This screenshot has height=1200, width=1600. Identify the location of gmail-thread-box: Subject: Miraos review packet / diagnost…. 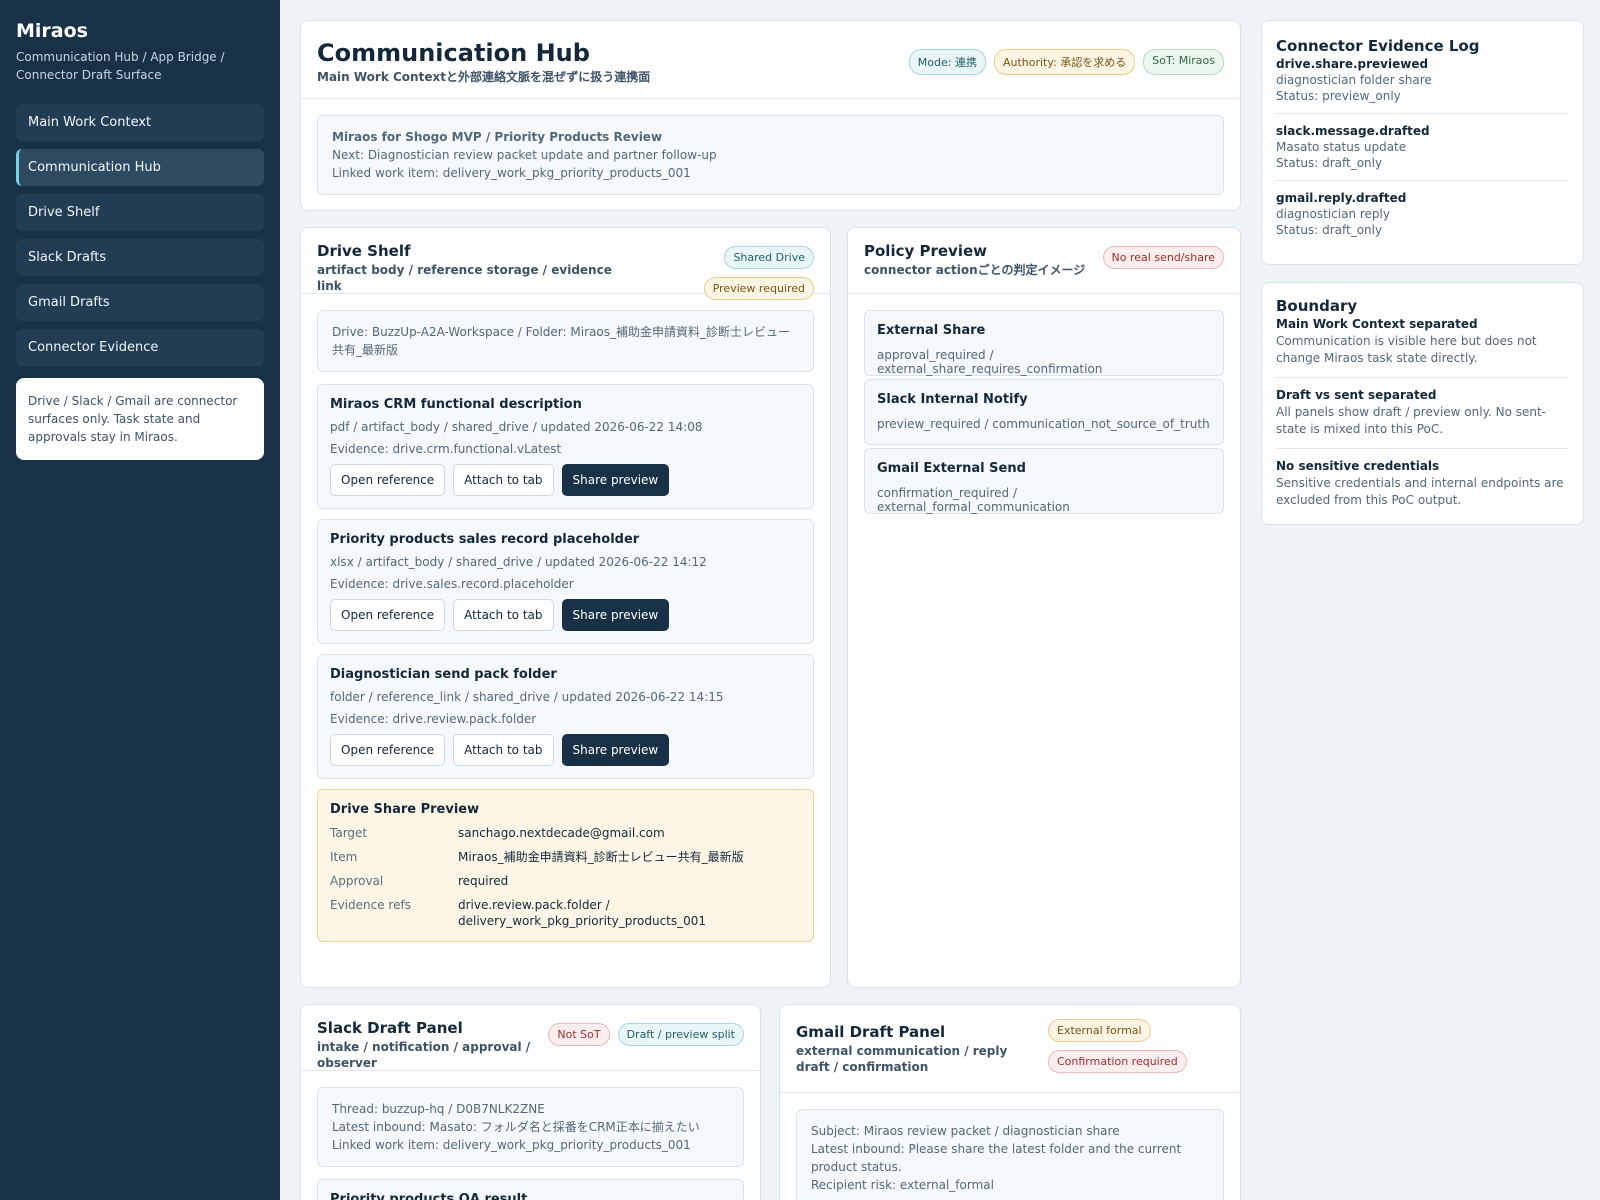
(1010, 1154).